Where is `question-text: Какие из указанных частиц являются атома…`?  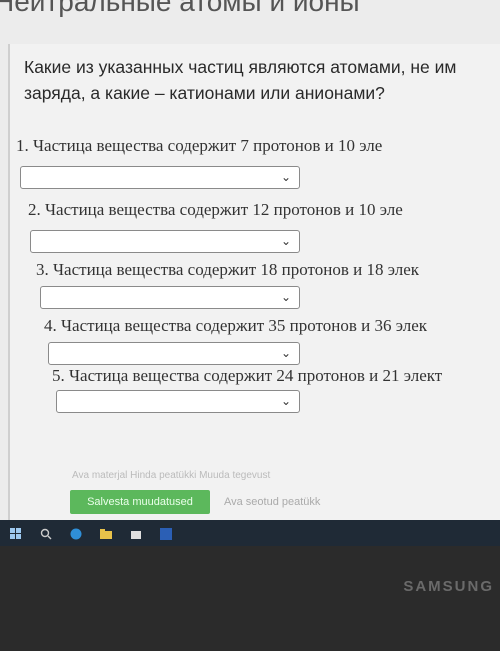 question-text: Какие из указанных частиц являются атома… is located at coordinates (240, 80).